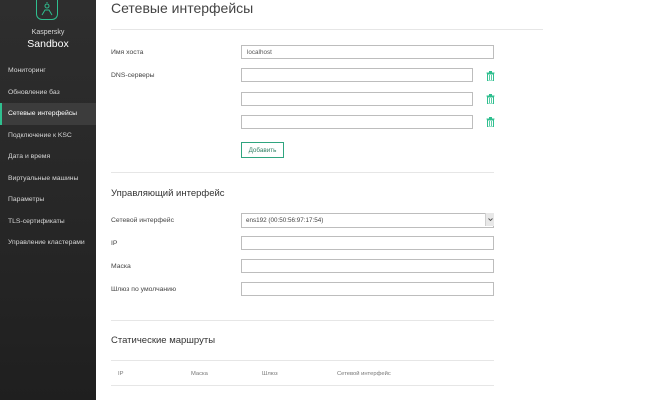 The height and width of the screenshot is (400, 670). I want to click on logo: Kaspersky Sandbox, so click(48, 30).